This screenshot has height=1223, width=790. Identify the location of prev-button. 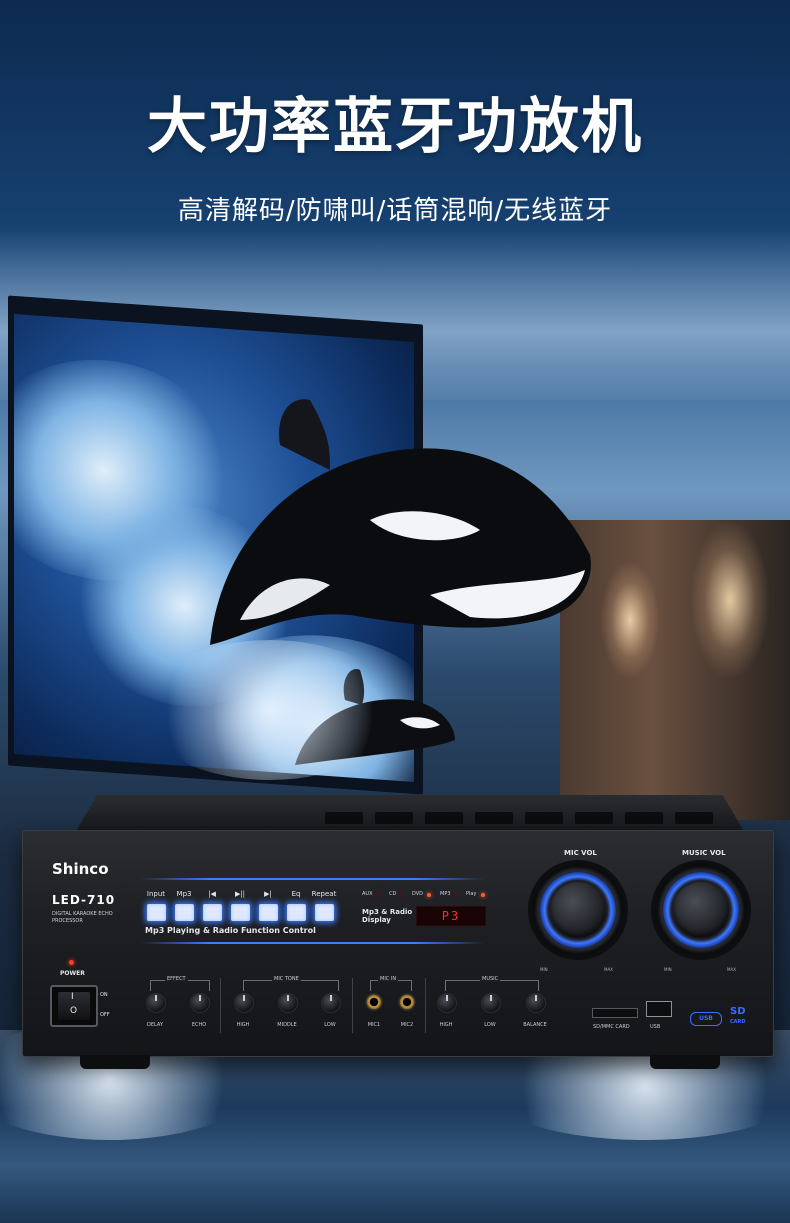
(212, 912).